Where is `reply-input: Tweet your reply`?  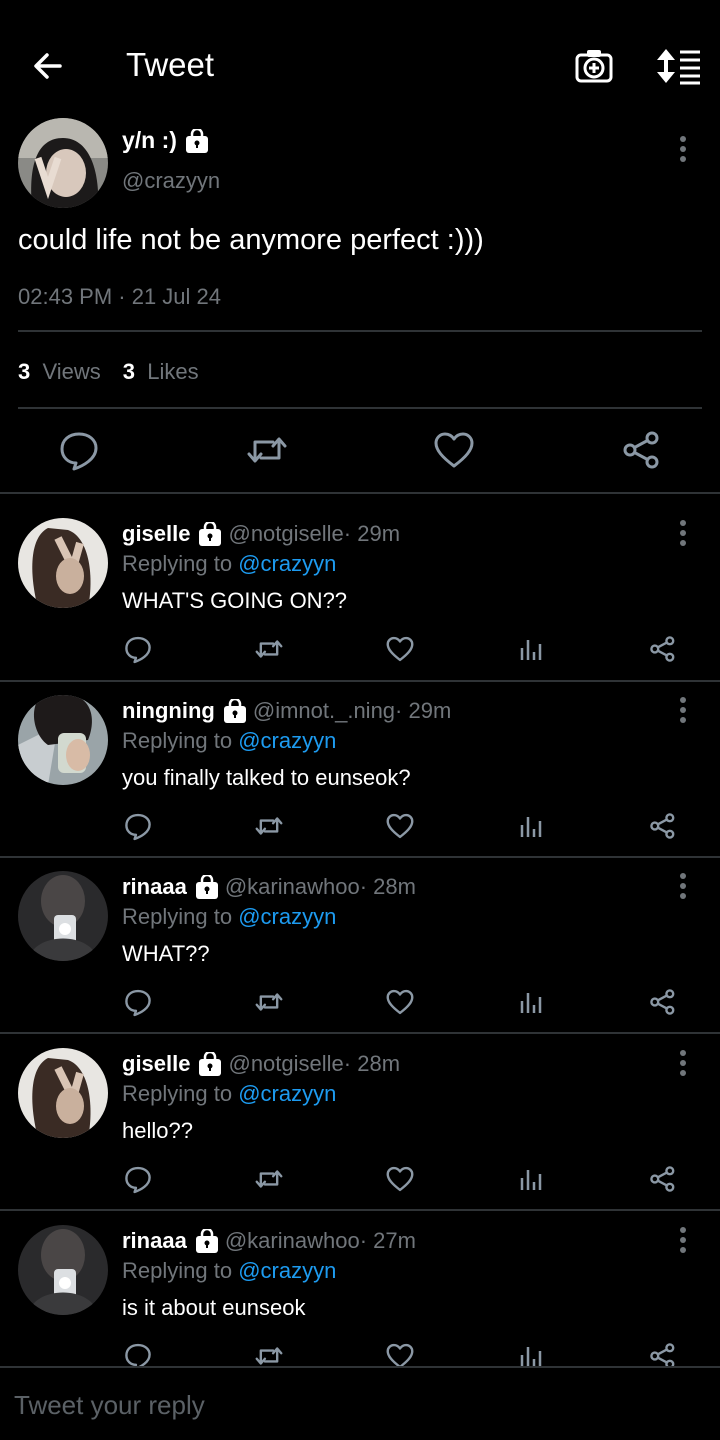 reply-input: Tweet your reply is located at coordinates (109, 1405).